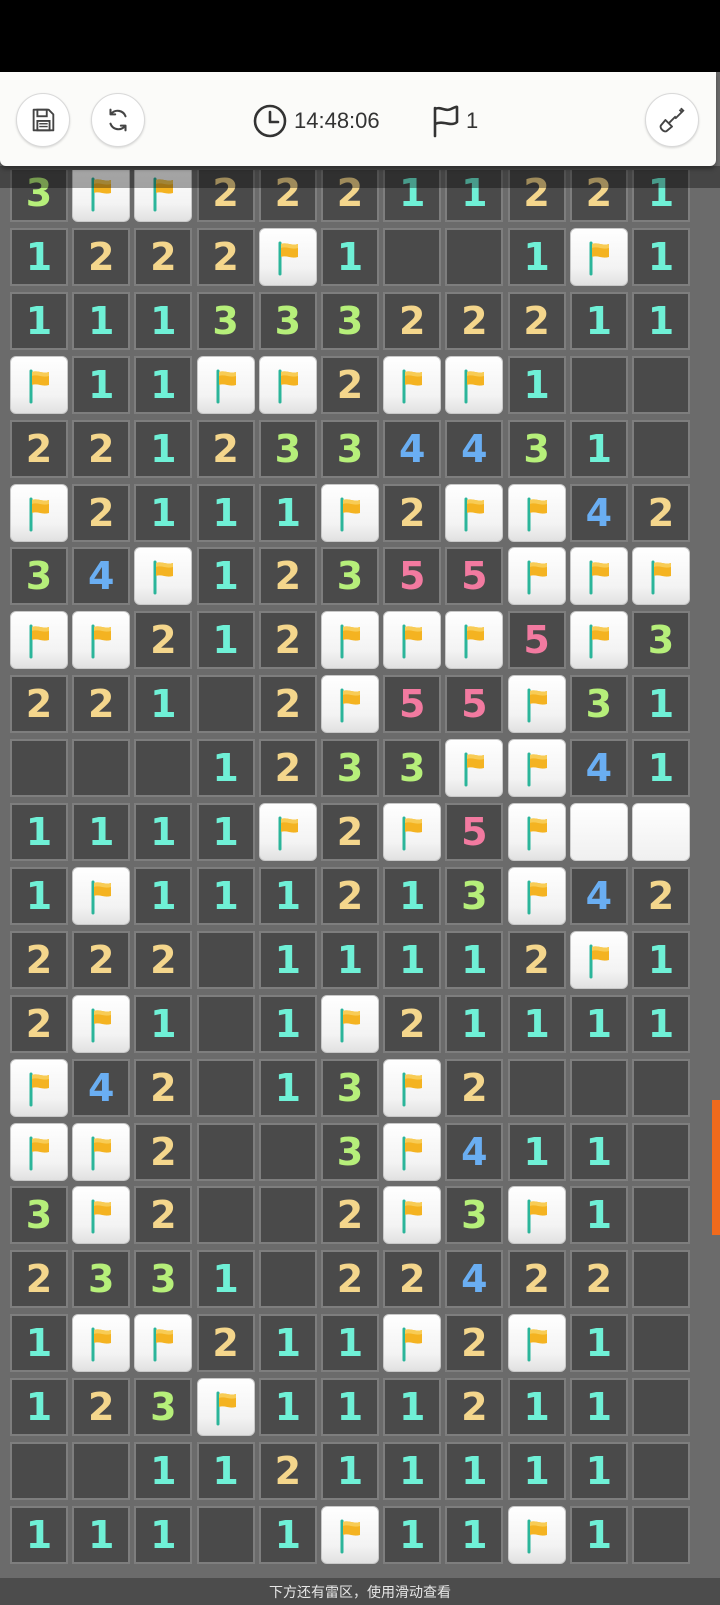  I want to click on unrevealed-cell, so click(598, 832).